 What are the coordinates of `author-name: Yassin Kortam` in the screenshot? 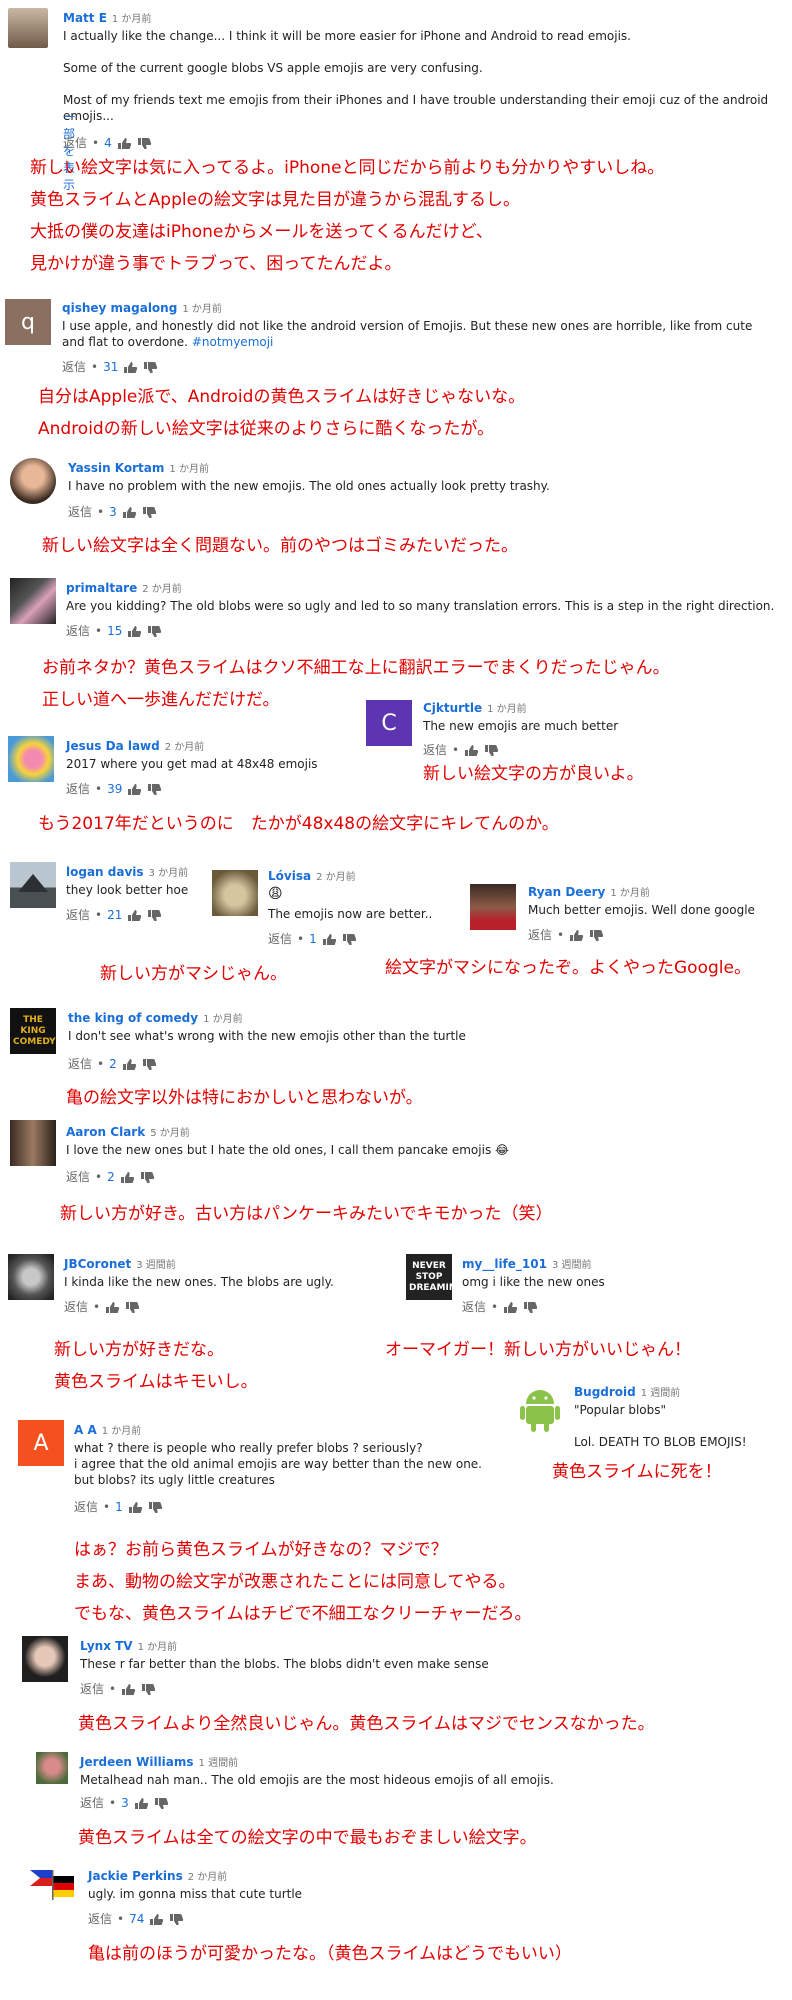 It's located at (116, 468).